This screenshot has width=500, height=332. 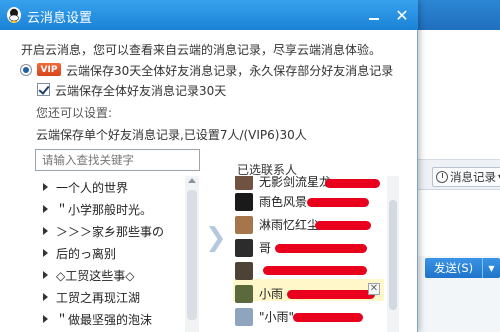 What do you see at coordinates (49, 69) in the screenshot?
I see `vip-badge: VIP` at bounding box center [49, 69].